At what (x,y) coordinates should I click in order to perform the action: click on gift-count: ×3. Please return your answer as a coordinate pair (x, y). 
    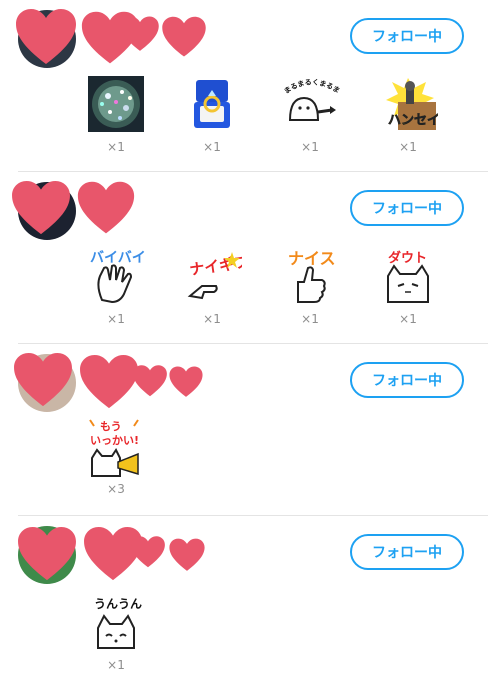
    Looking at the image, I should click on (116, 489).